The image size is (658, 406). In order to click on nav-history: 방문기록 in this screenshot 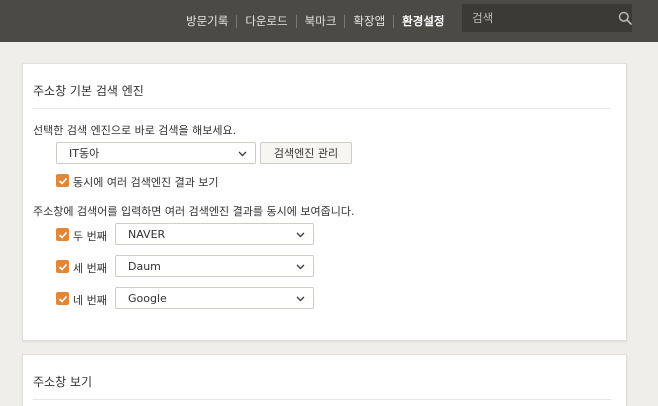, I will do `click(207, 21)`.